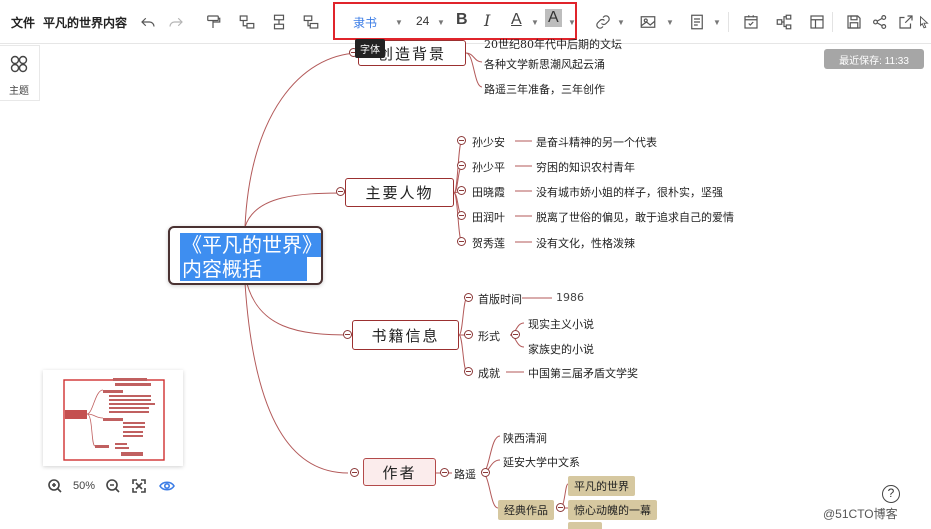 The image size is (931, 529). Describe the element at coordinates (784, 22) in the screenshot. I see `structure-icon` at that location.